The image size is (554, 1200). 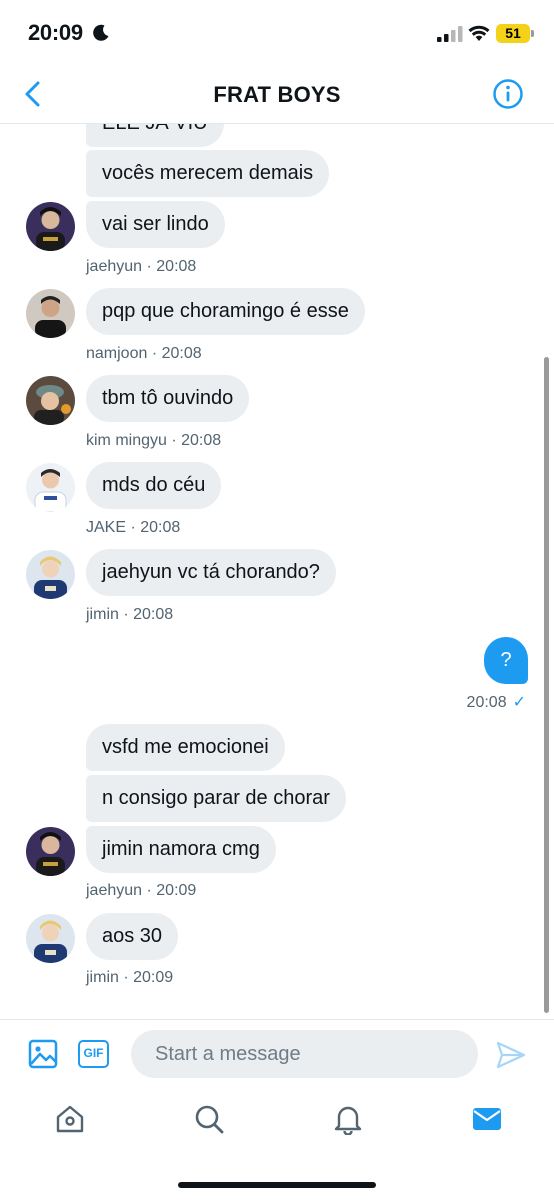 What do you see at coordinates (277, 33) in the screenshot?
I see `status-bar: 20:09 51` at bounding box center [277, 33].